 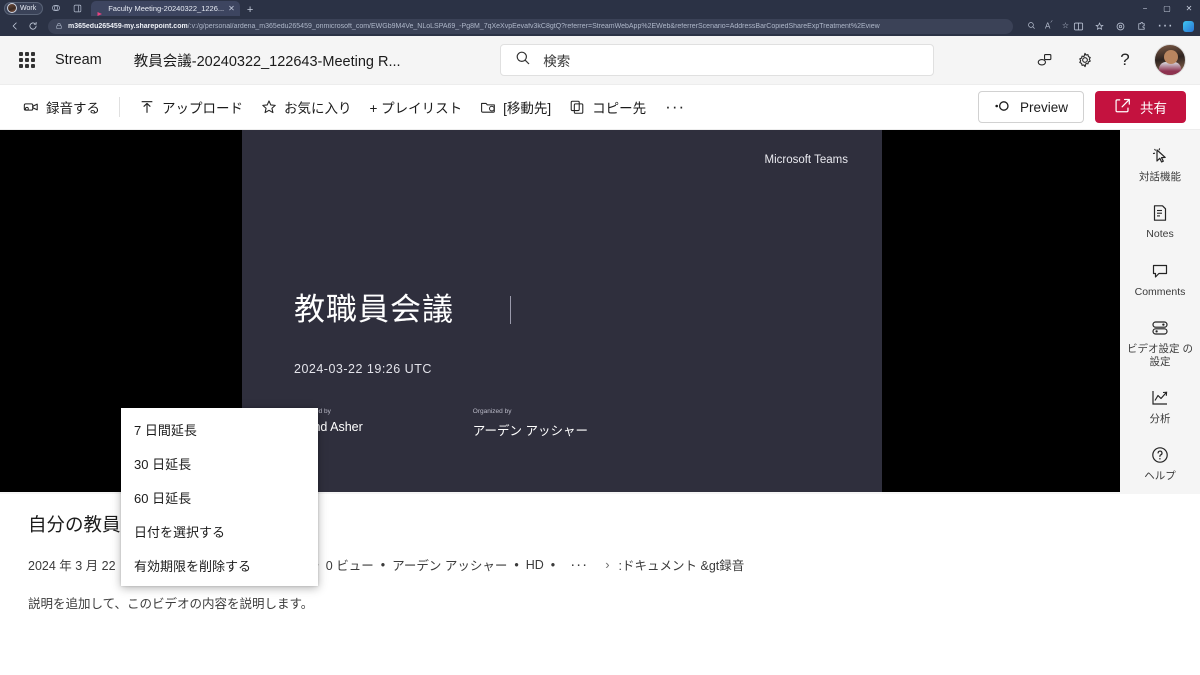 What do you see at coordinates (1160, 418) in the screenshot?
I see `rail-item-analytics-label: 分析` at bounding box center [1160, 418].